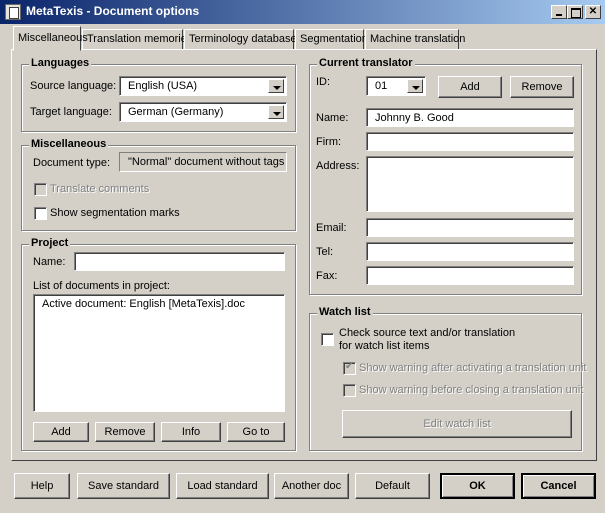  Describe the element at coordinates (345, 312) in the screenshot. I see `watch-list-heading: Watch list` at that location.